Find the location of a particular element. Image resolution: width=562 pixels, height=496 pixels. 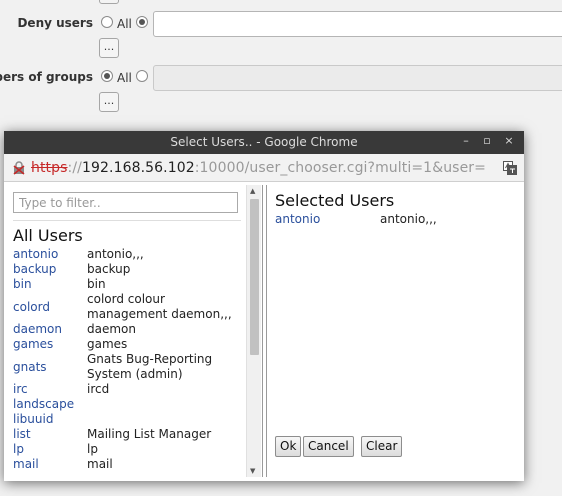

table-row: backup backup is located at coordinates (128, 269).